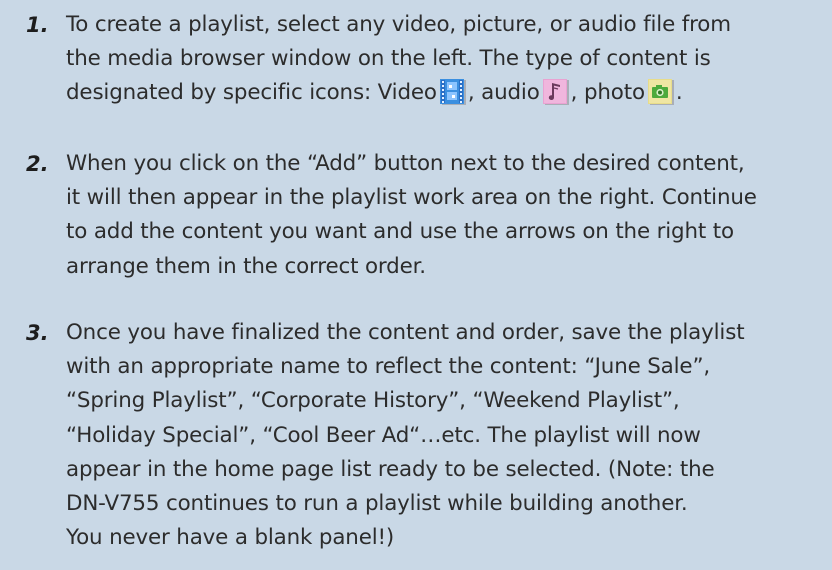  What do you see at coordinates (37, 333) in the screenshot?
I see `step-number: 3.` at bounding box center [37, 333].